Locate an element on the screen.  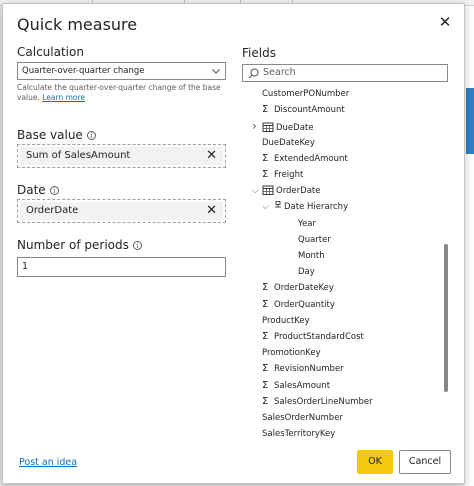
field-item-label: PromotionKey is located at coordinates (291, 353).